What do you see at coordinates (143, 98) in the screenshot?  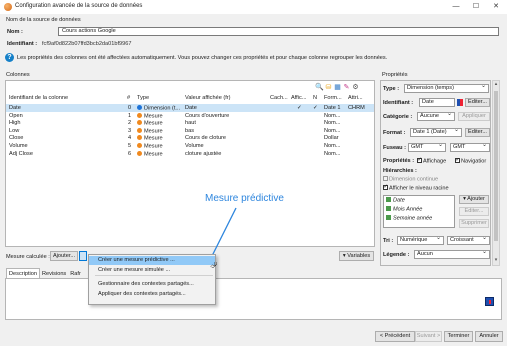 I see `col-header-type: Type` at bounding box center [143, 98].